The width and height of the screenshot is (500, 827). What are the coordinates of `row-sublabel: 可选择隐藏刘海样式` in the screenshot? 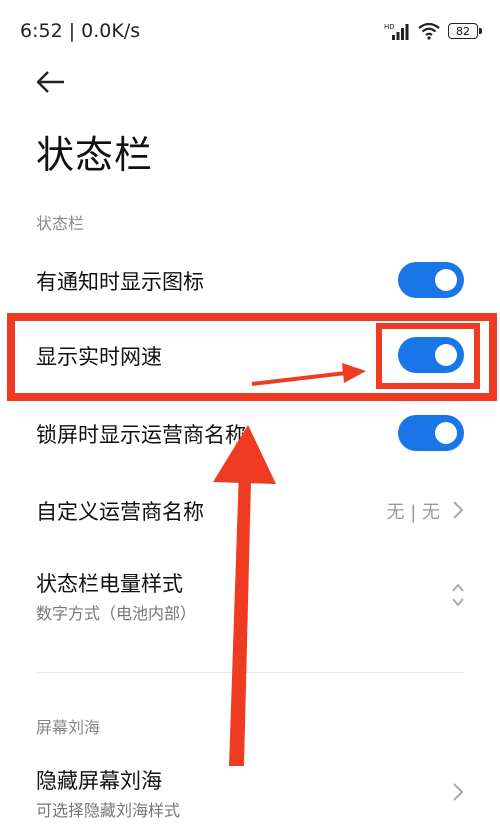 It's located at (108, 810).